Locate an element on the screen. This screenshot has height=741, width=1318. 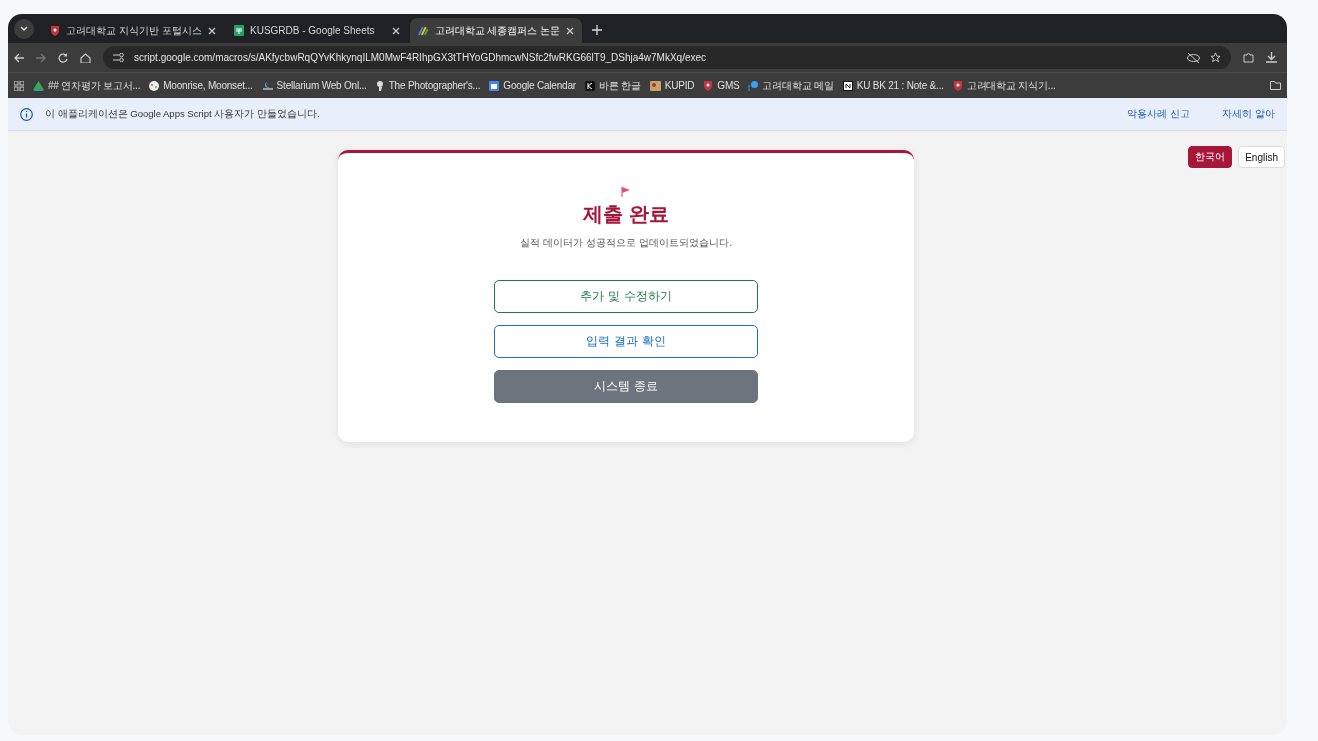
bookmark: GMS is located at coordinates (721, 85).